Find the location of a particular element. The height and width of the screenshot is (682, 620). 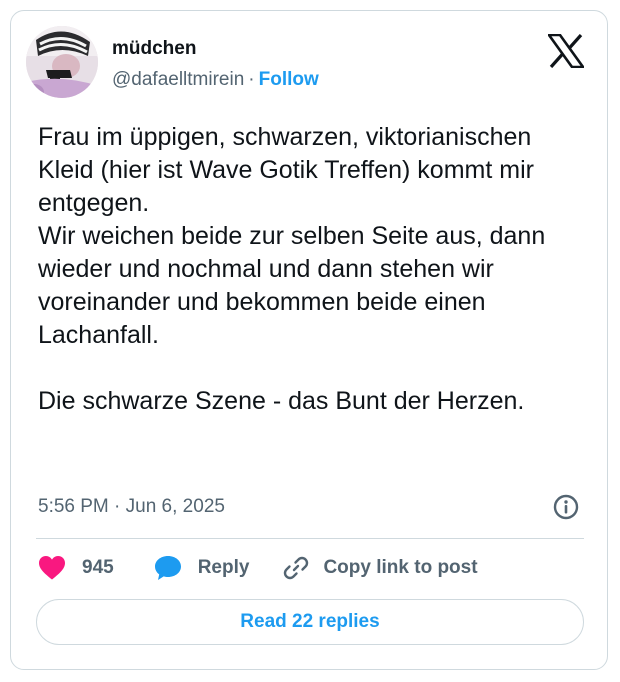

follow-button: Follow is located at coordinates (289, 79).